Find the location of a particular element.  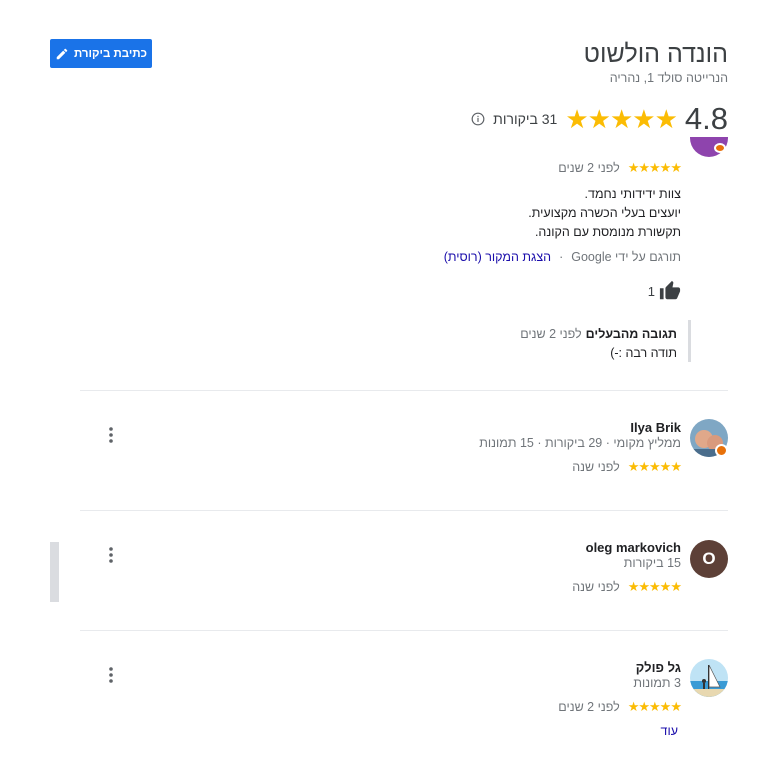

owner-reply-header: תגובה מהבעלים לפני 2 שנים is located at coordinates (598, 334).